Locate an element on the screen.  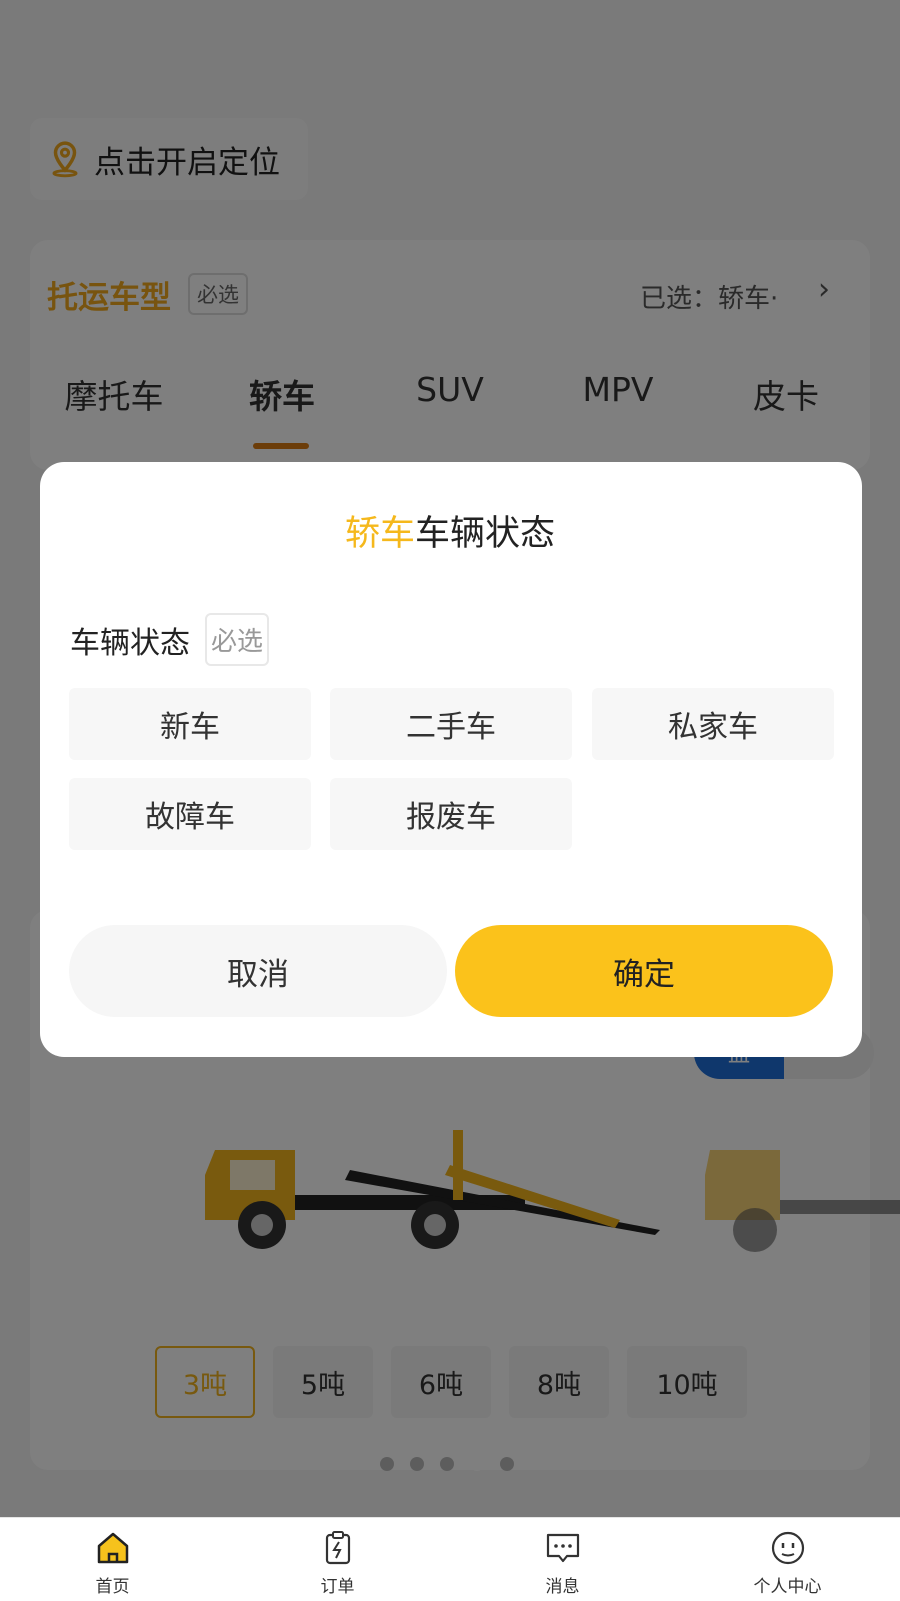
nav-messages: 消息 is located at coordinates (562, 1559).